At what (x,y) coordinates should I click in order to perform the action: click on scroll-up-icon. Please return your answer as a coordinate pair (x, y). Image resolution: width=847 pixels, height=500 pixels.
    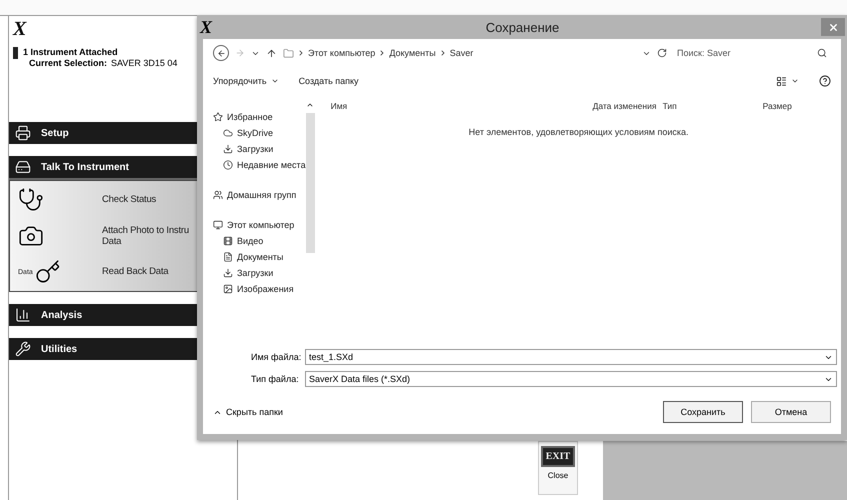
    Looking at the image, I should click on (310, 105).